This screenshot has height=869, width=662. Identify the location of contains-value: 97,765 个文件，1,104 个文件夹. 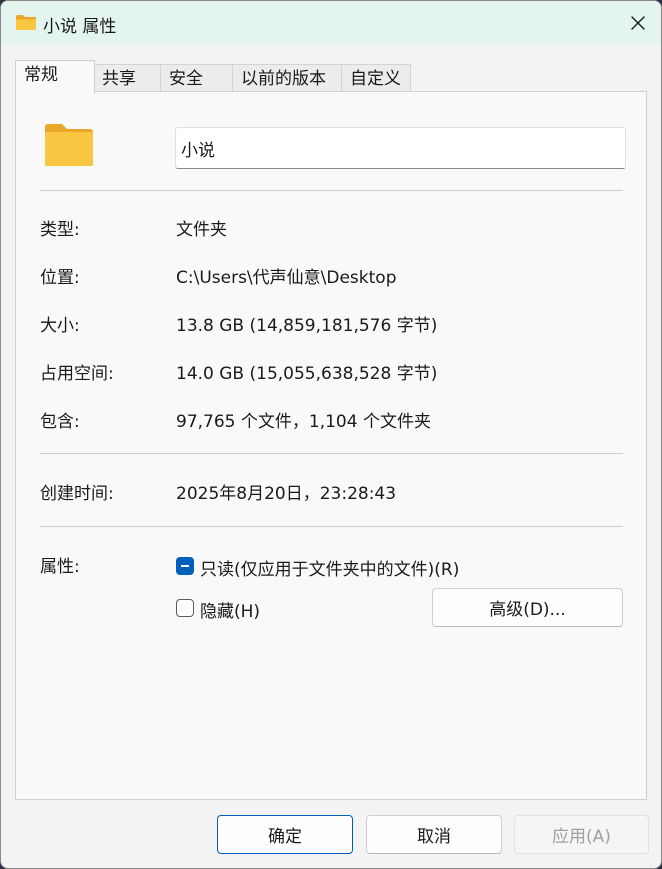
(303, 422).